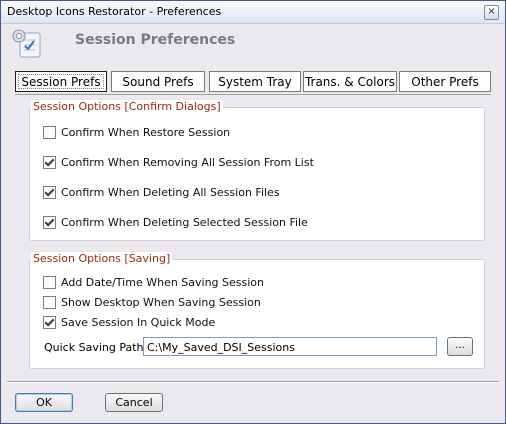 The height and width of the screenshot is (424, 506). What do you see at coordinates (44, 402) in the screenshot?
I see `ok-button: OK` at bounding box center [44, 402].